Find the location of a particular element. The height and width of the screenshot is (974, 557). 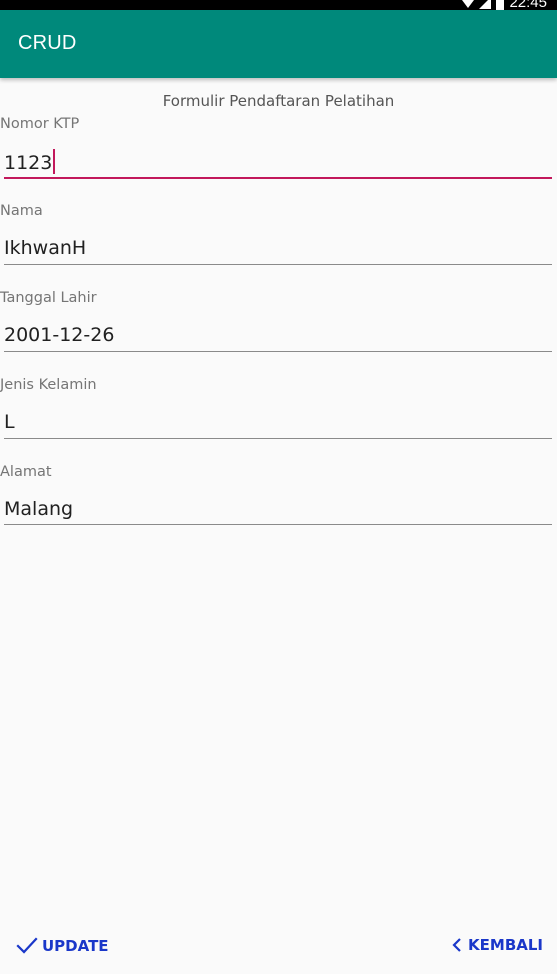

battery-icon is located at coordinates (500, 5).